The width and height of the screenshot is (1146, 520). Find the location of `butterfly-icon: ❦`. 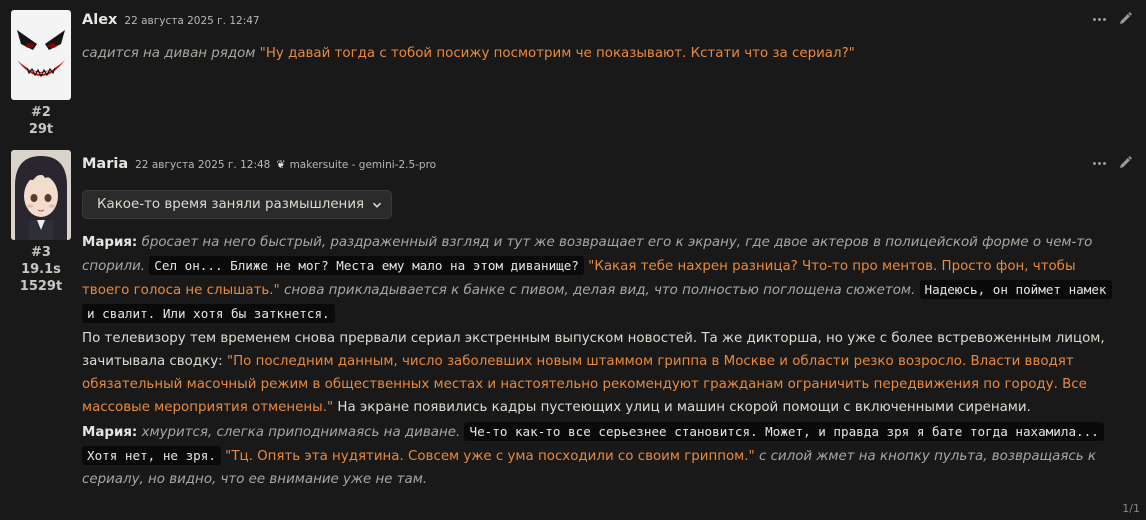

butterfly-icon: ❦ is located at coordinates (281, 164).